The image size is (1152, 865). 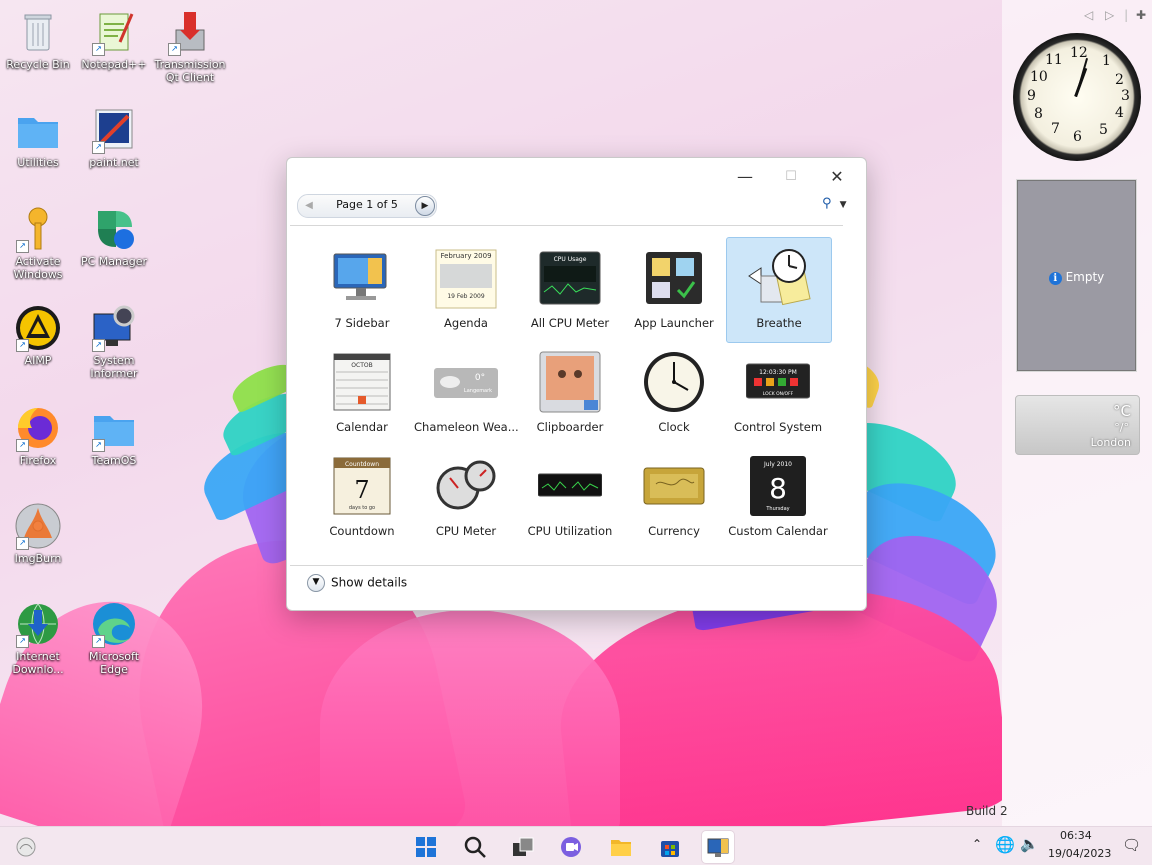 I want to click on microsoft-store-button, so click(x=670, y=847).